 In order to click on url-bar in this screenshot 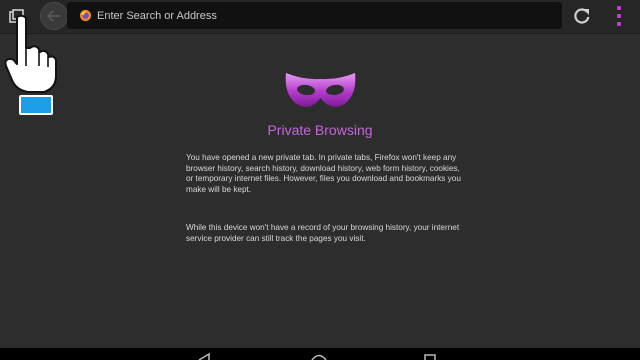, I will do `click(314, 15)`.